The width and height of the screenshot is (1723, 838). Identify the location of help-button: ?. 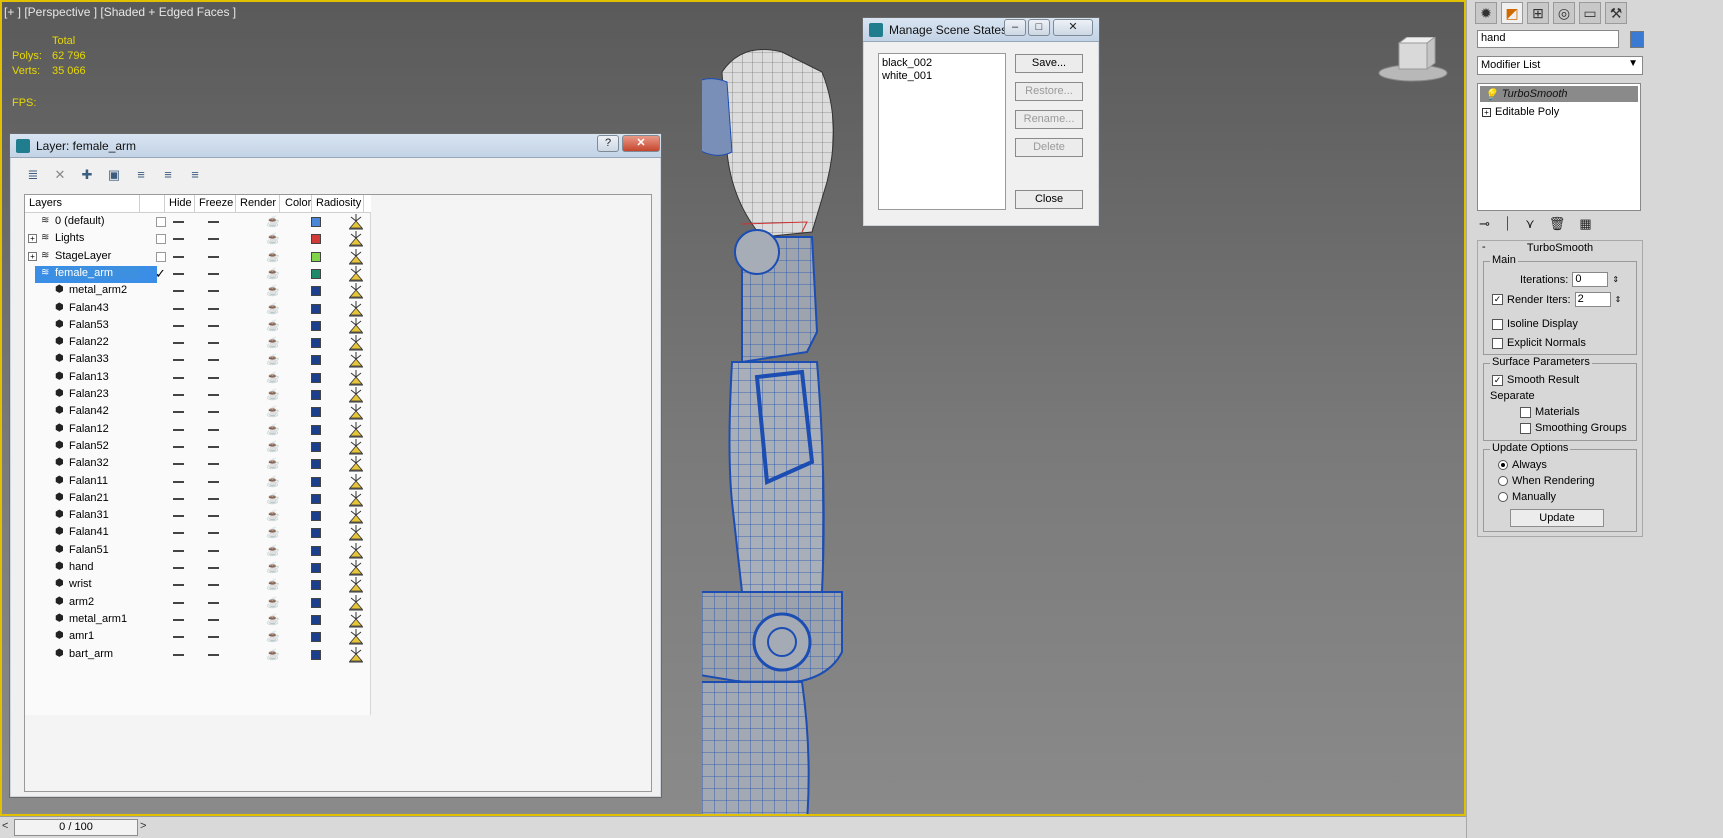
(608, 143).